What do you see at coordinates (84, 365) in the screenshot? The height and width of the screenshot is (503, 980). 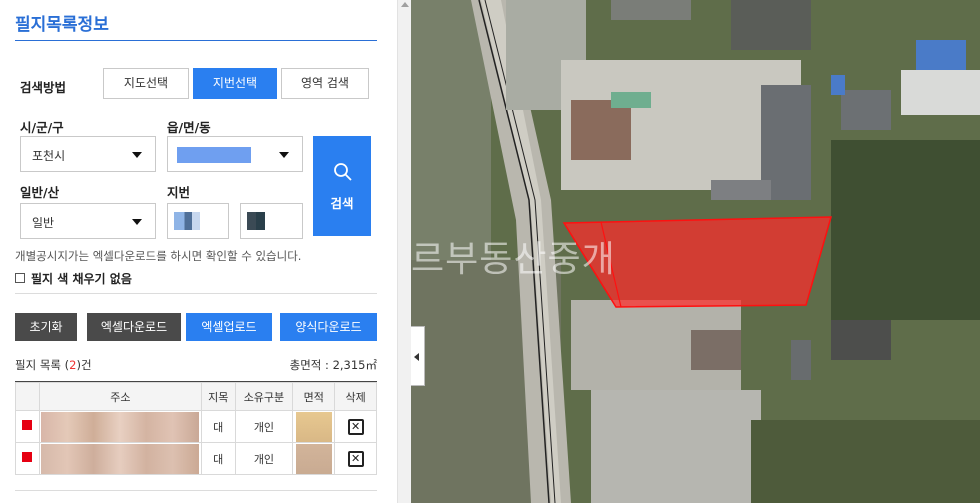 I see `list-label-post: )건` at bounding box center [84, 365].